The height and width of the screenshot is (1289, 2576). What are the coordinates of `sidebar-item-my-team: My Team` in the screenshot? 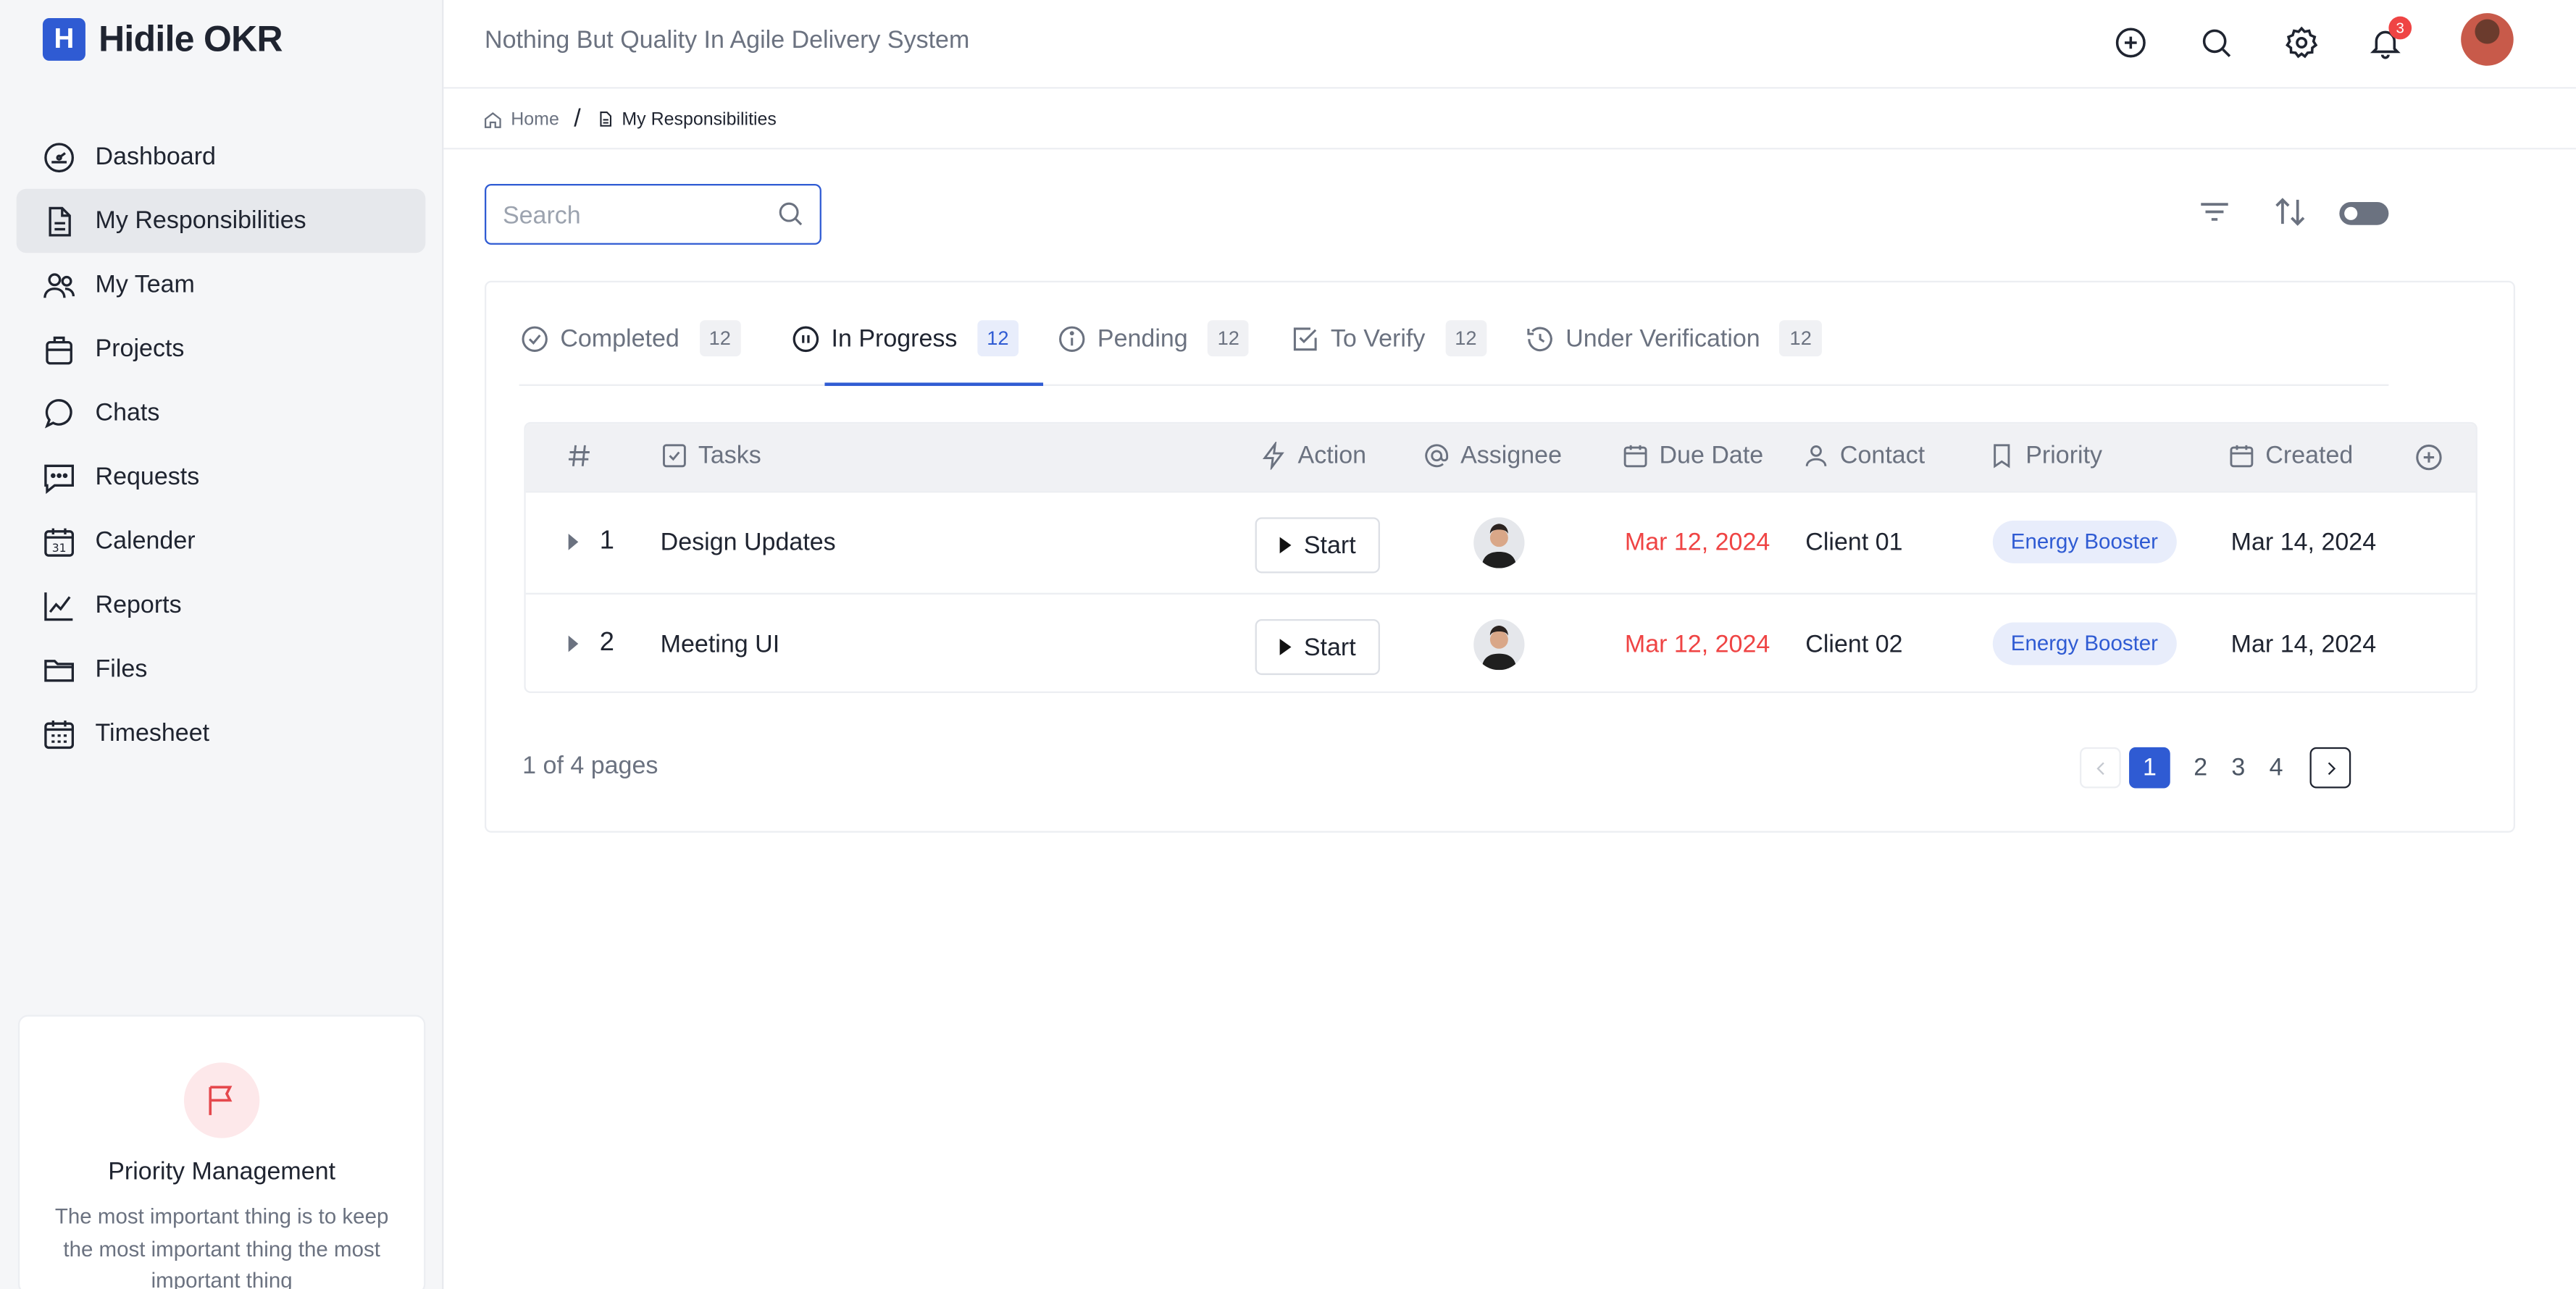 It's located at (221, 284).